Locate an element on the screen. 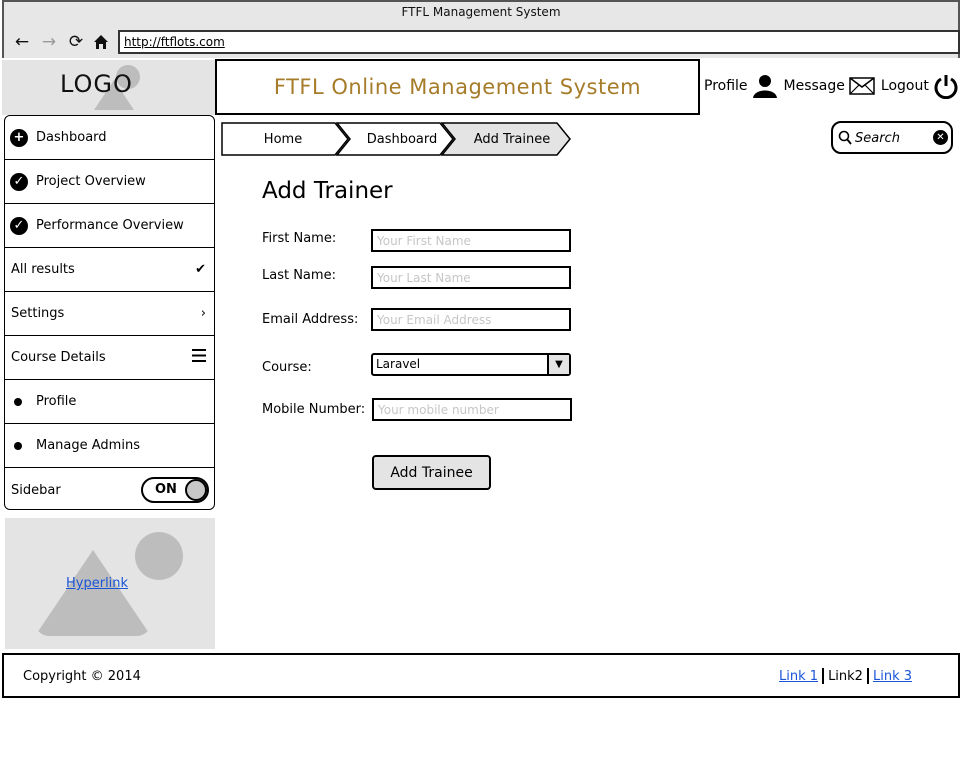 This screenshot has width=960, height=780. copyright-text: Copyright © 2014 is located at coordinates (82, 676).